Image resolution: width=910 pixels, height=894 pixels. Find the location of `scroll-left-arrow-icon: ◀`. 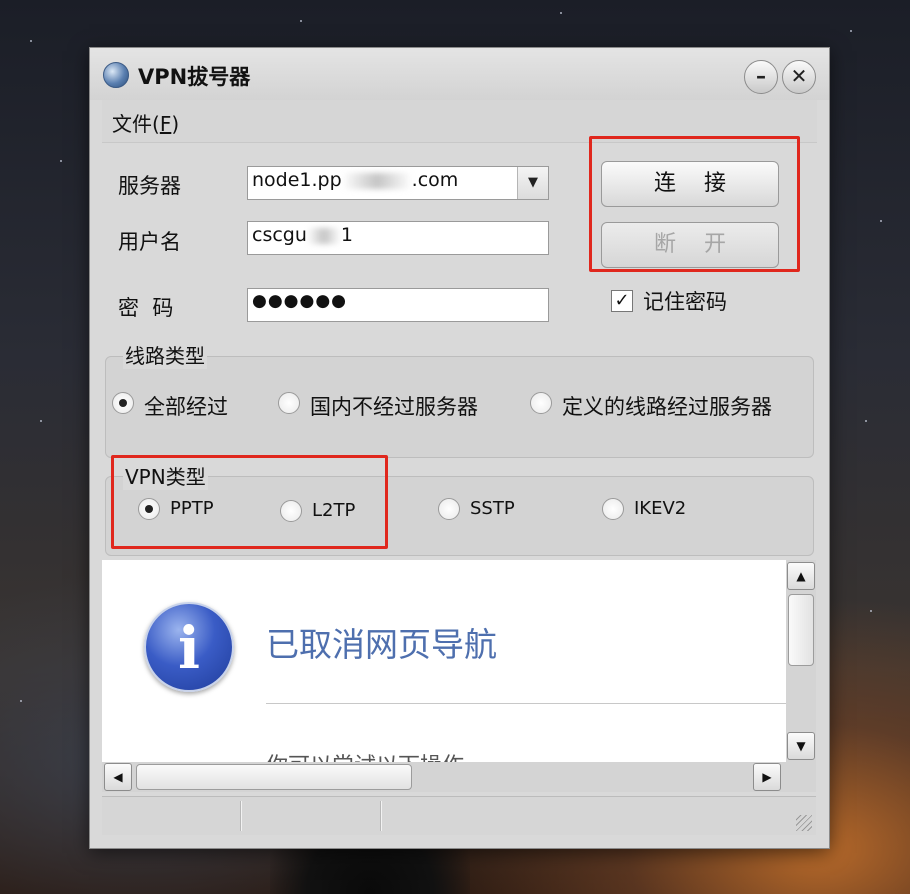

scroll-left-arrow-icon: ◀ is located at coordinates (118, 777).